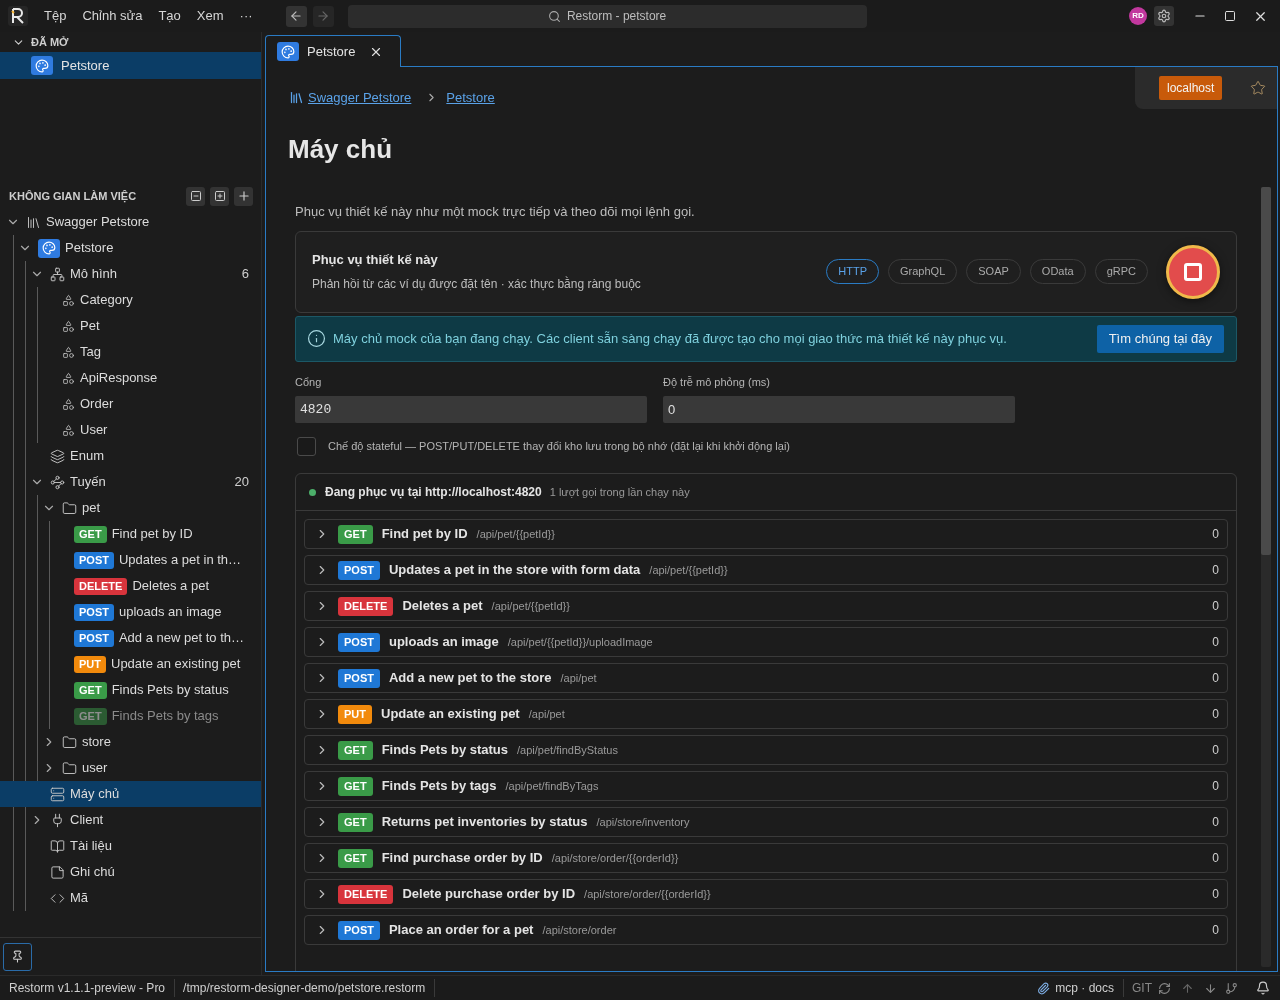  I want to click on request-path: /api/pet/{{petId}}/uploadImage, so click(580, 642).